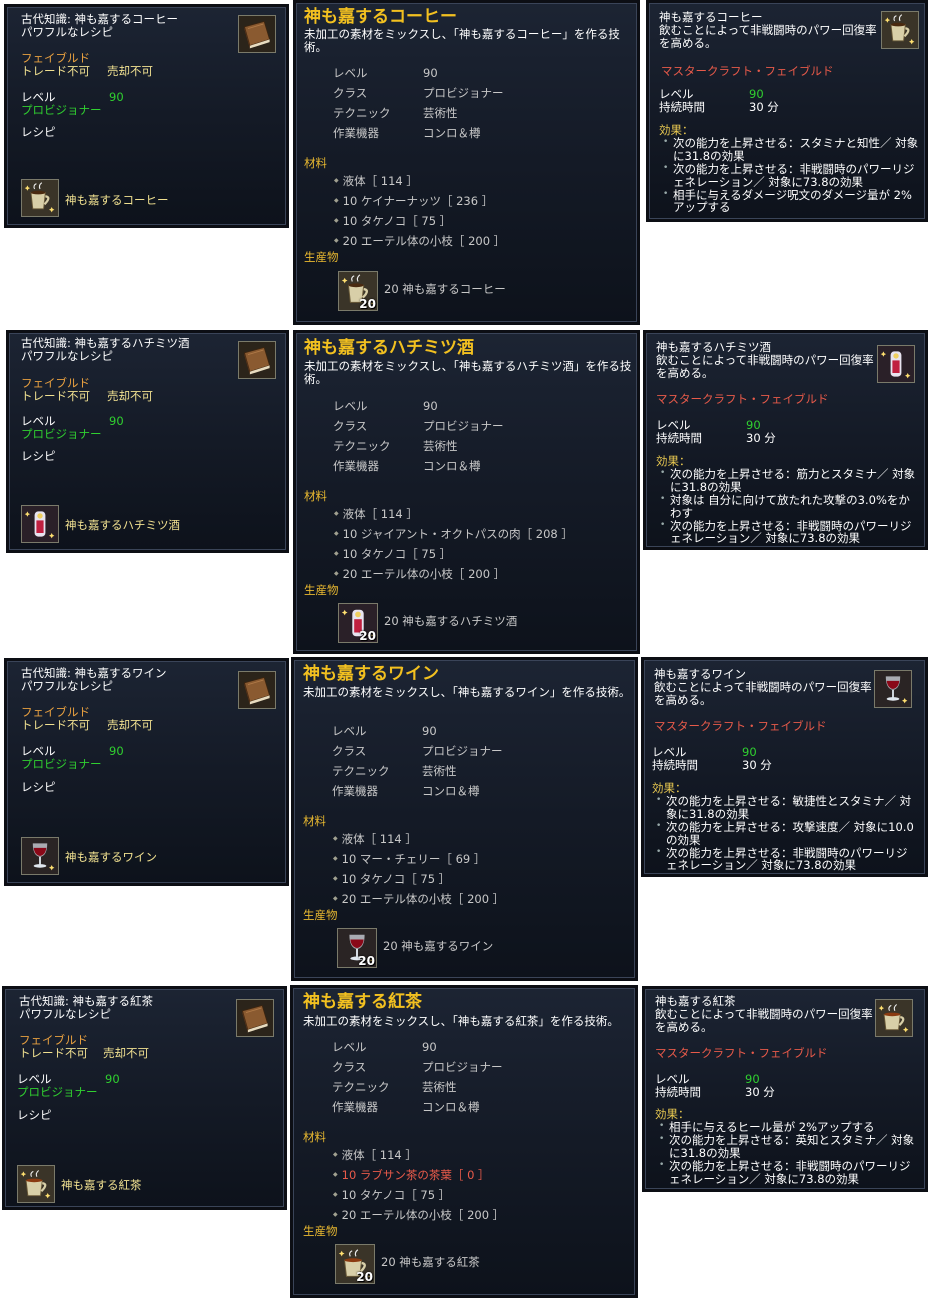 This screenshot has width=932, height=1299. What do you see at coordinates (67, 32) in the screenshot?
I see `recipe-book-subtitle: パワフルなレシピ` at bounding box center [67, 32].